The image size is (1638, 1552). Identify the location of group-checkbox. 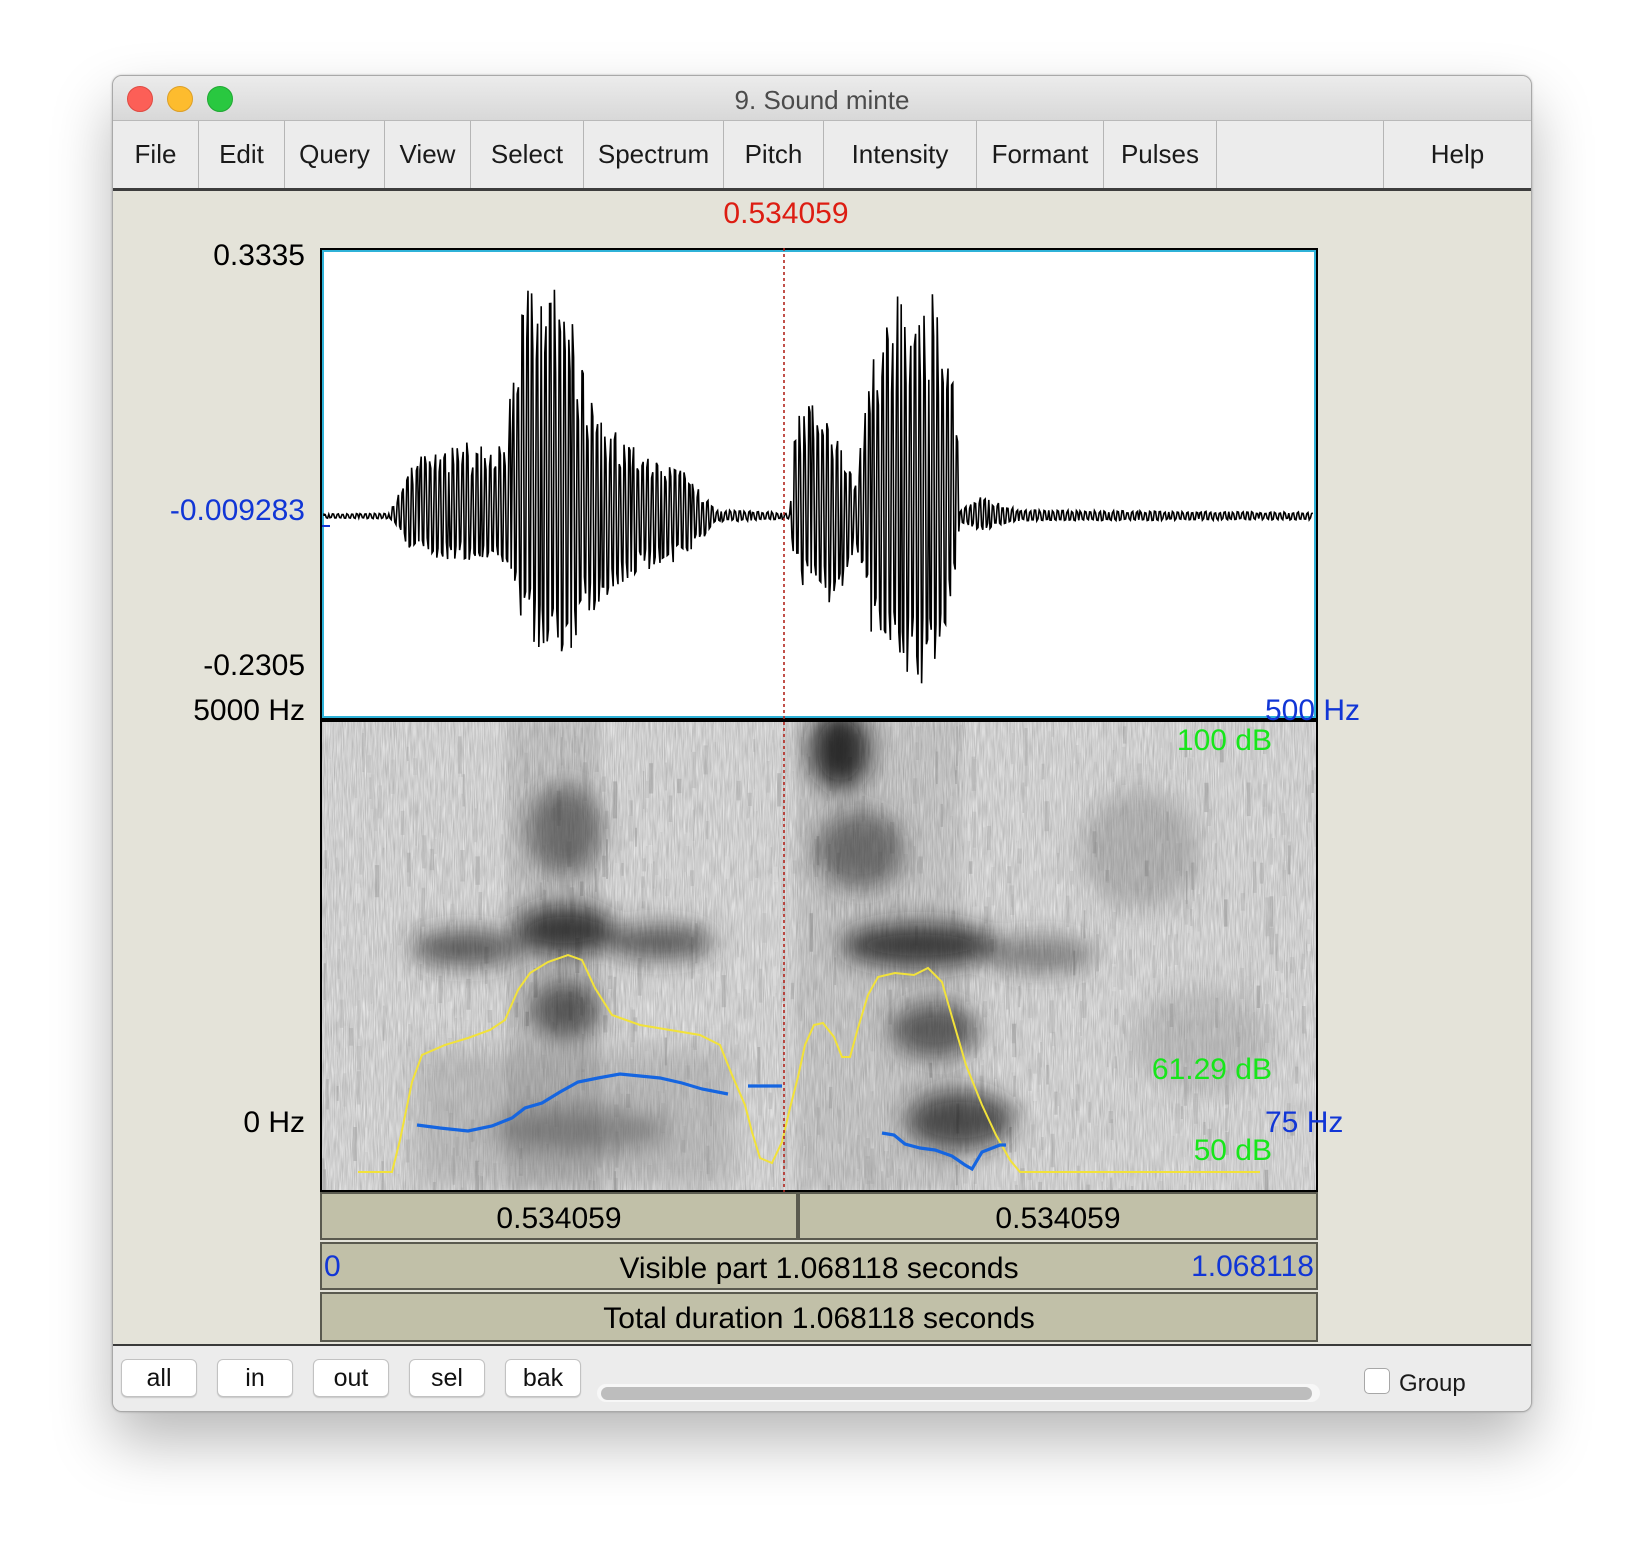
(1377, 1381).